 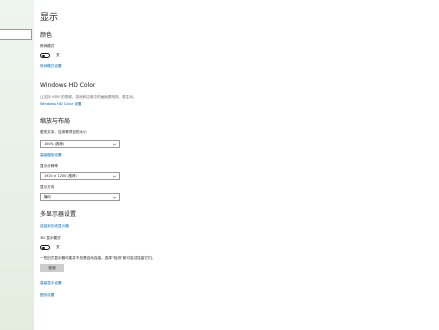 What do you see at coordinates (58, 214) in the screenshot?
I see `section-heading-multi-display: 多显示器设置` at bounding box center [58, 214].